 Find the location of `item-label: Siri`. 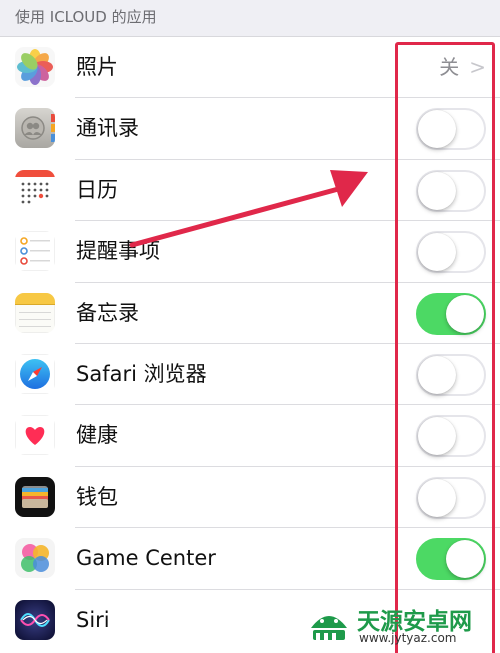

item-label: Siri is located at coordinates (93, 619).